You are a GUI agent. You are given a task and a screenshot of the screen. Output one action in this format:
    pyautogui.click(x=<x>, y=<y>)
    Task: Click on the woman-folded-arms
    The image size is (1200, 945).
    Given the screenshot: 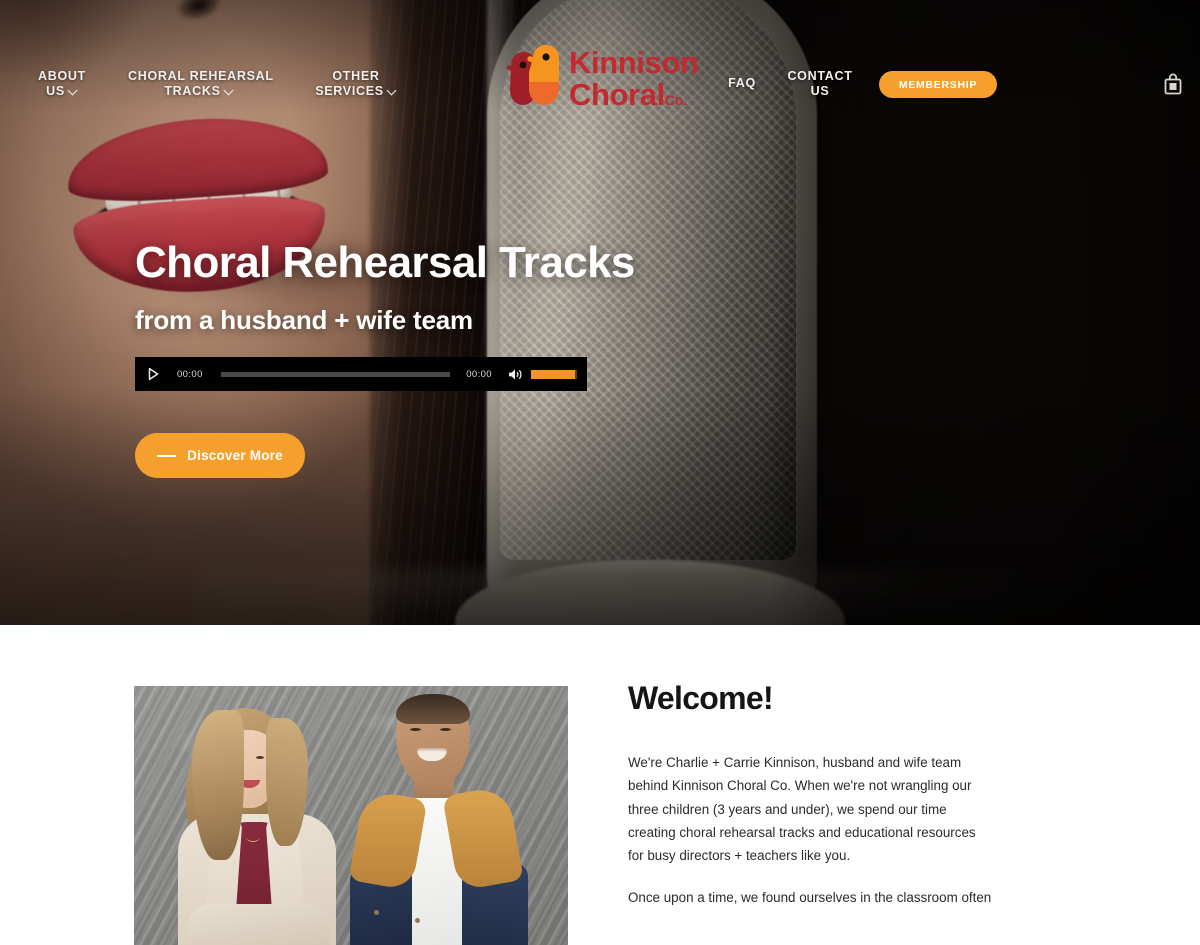 What is the action you would take?
    pyautogui.click(x=259, y=924)
    